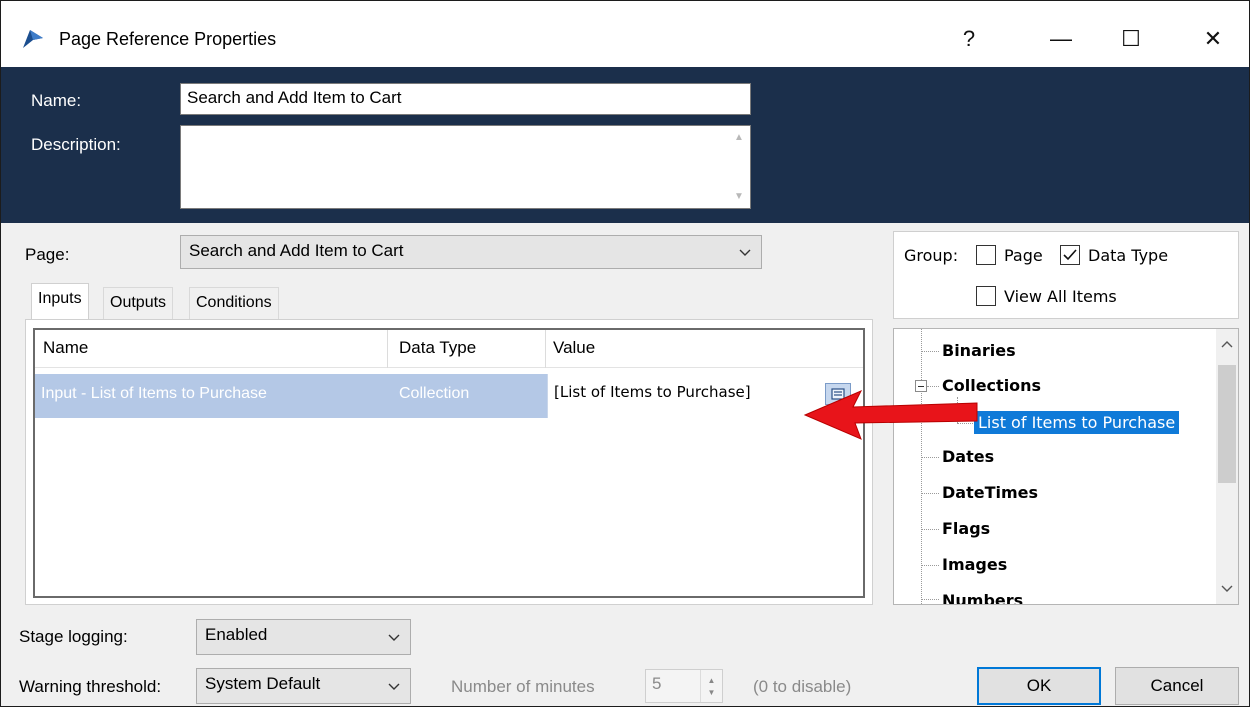 The width and height of the screenshot is (1250, 707). What do you see at coordinates (657, 683) in the screenshot?
I see `minutes-value: 5` at bounding box center [657, 683].